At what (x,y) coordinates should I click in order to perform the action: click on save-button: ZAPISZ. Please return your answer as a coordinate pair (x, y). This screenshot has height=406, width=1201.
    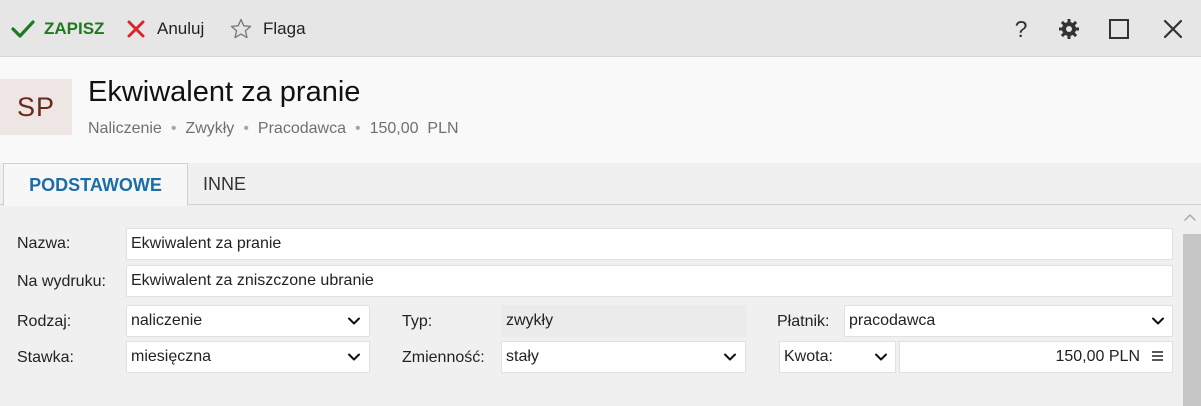
    Looking at the image, I should click on (57, 28).